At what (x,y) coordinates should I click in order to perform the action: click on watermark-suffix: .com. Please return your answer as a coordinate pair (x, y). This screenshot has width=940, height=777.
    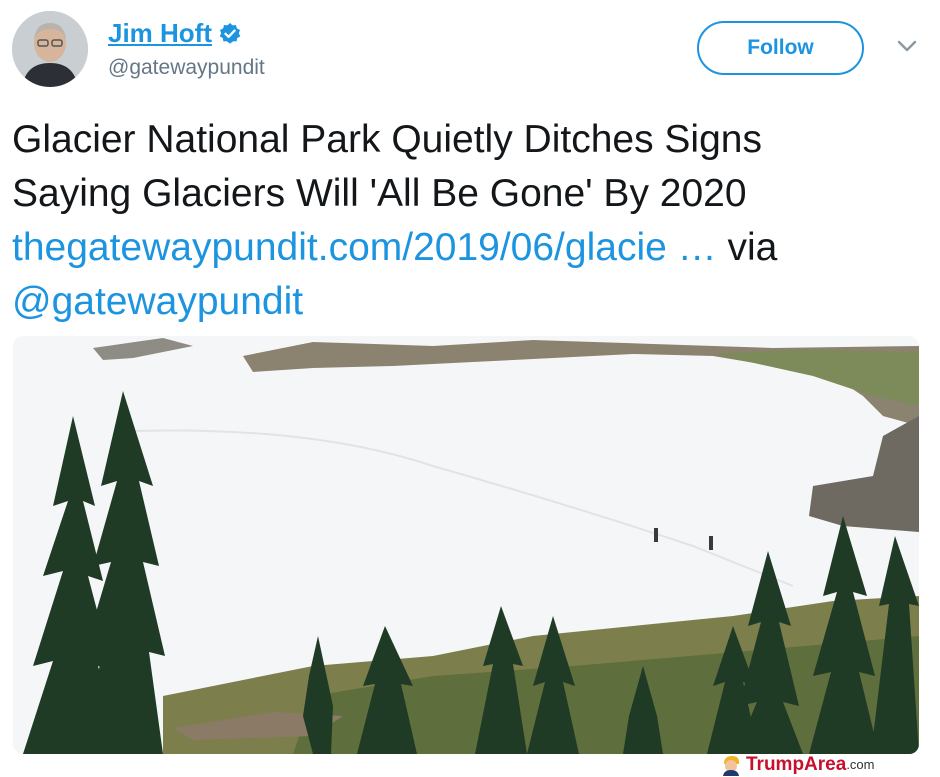
    Looking at the image, I should click on (860, 764).